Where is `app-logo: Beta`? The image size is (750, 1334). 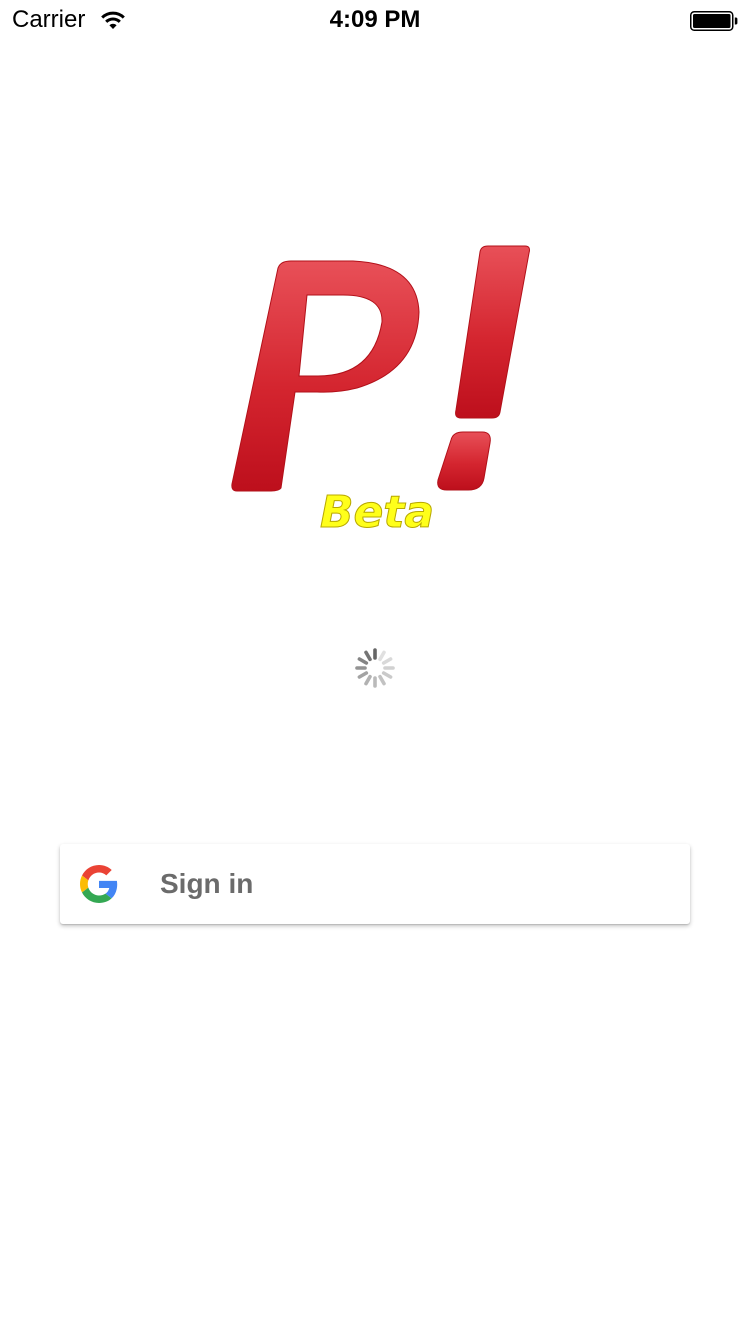 app-logo: Beta is located at coordinates (380, 391).